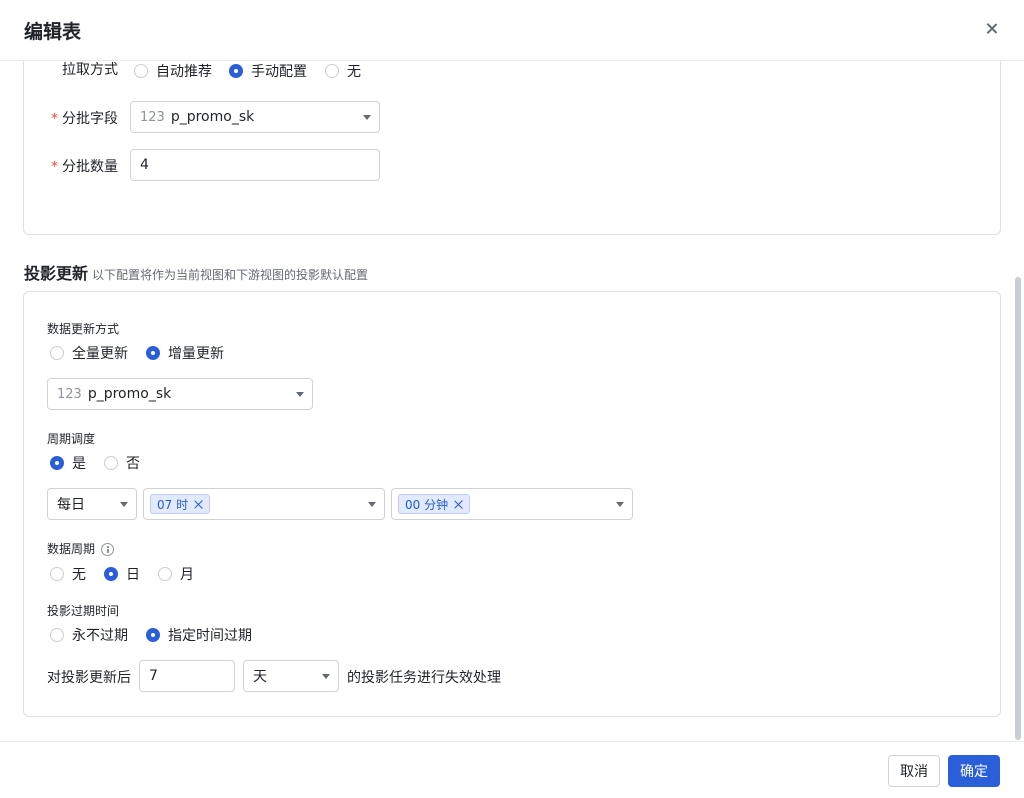 The height and width of the screenshot is (798, 1024). I want to click on expire-suffix-text: 的投影任务进行失效处理, so click(424, 678).